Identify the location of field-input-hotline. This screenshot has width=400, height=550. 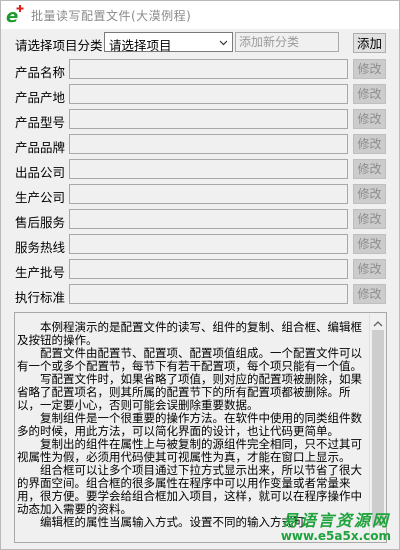
(208, 244).